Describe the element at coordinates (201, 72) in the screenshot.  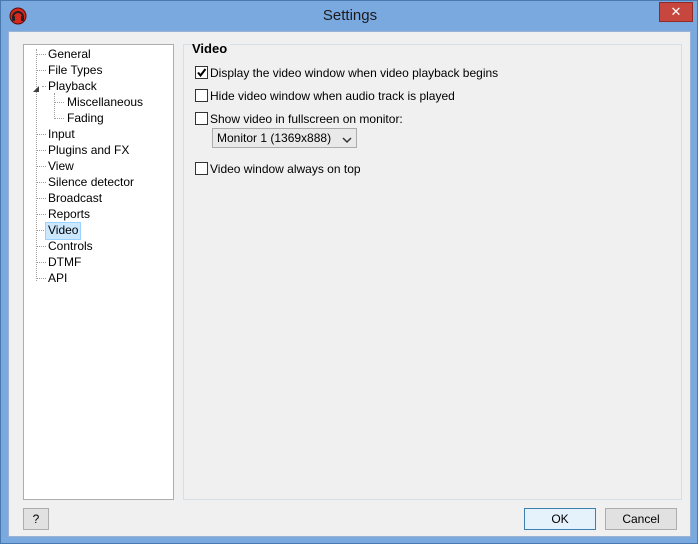
I see `checkbox-checked` at that location.